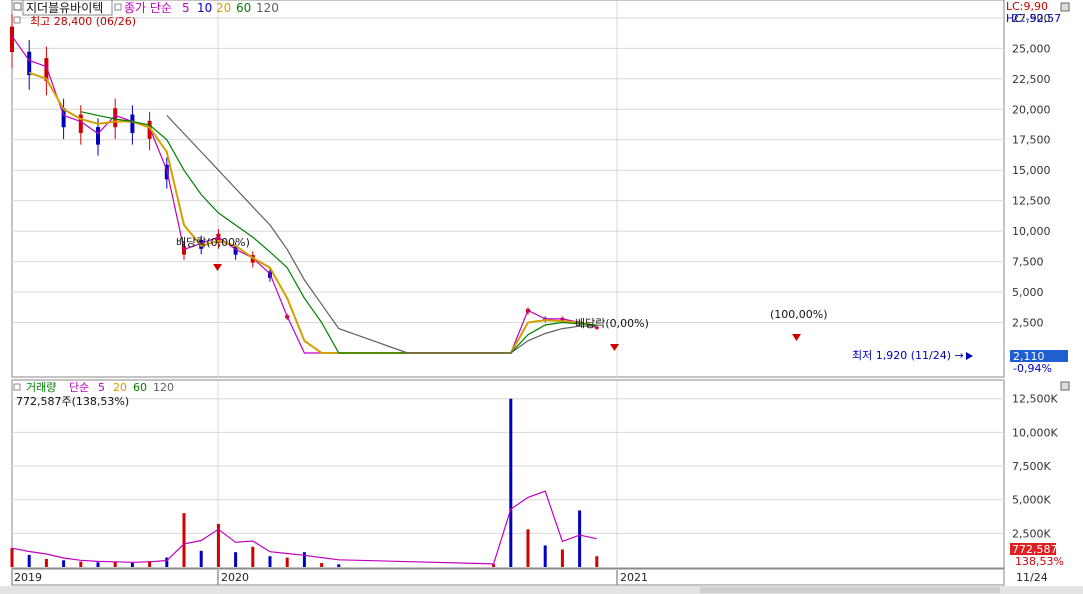 Image resolution: width=1083 pixels, height=594 pixels. Describe the element at coordinates (83, 21) in the screenshot. I see `high-marker: 최고 28,400 (06/26)` at that location.